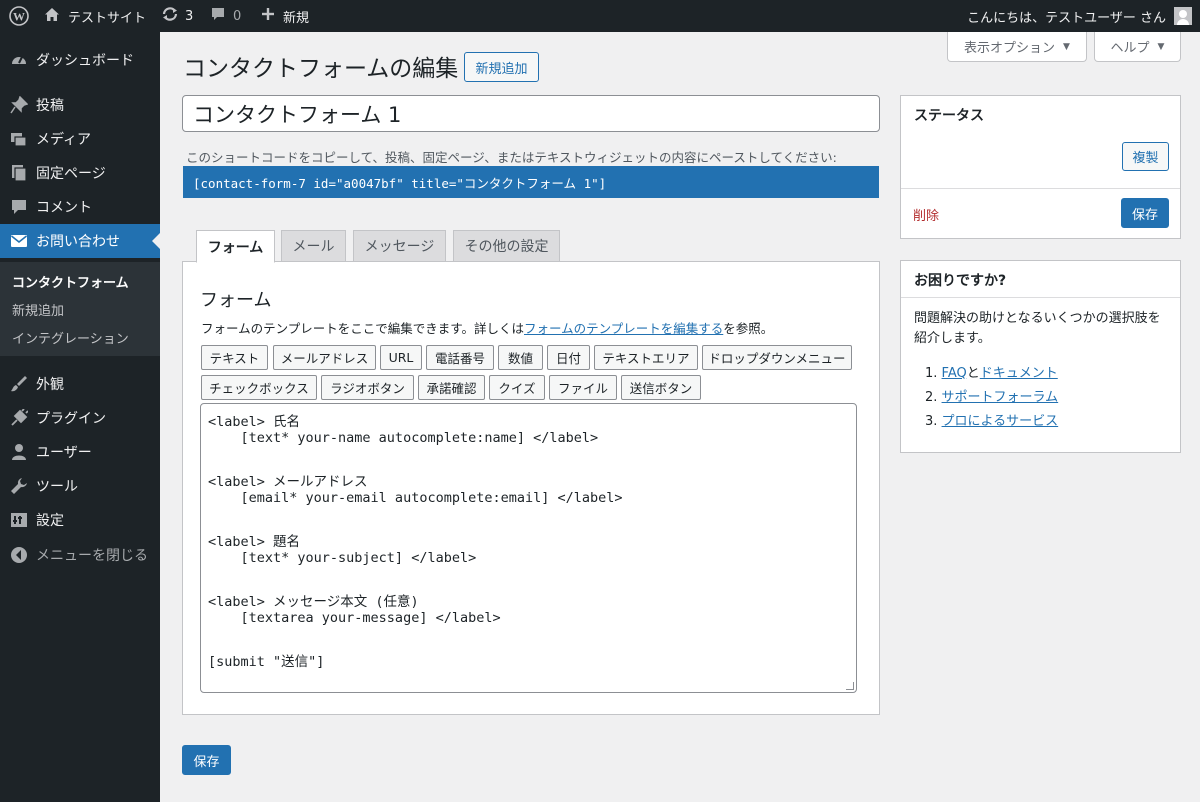 The height and width of the screenshot is (802, 1200). I want to click on svg-text: W, so click(19, 17).